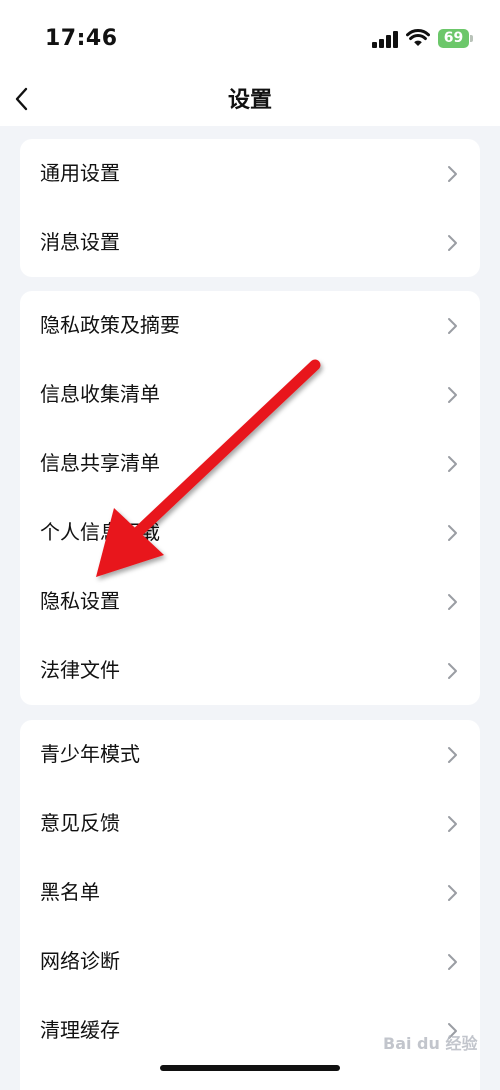  I want to click on privacy-policy-row: 隐私政策及摘要, so click(250, 325).